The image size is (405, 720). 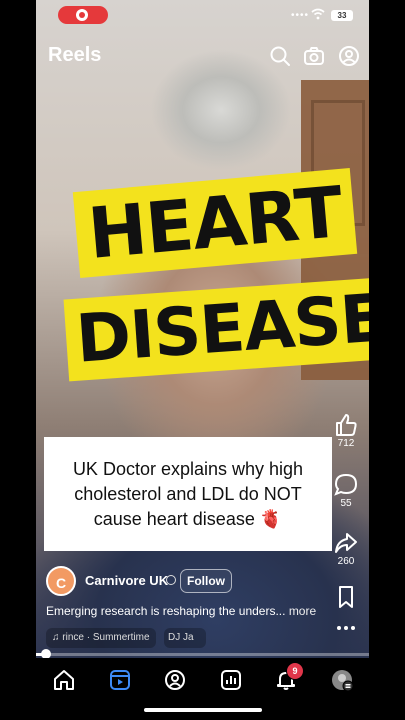 I want to click on record-icon, so click(x=82, y=15).